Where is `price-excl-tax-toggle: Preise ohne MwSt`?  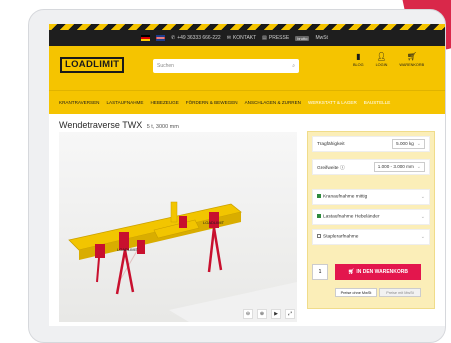
price-excl-tax-toggle: Preise ohne MwSt is located at coordinates (356, 292).